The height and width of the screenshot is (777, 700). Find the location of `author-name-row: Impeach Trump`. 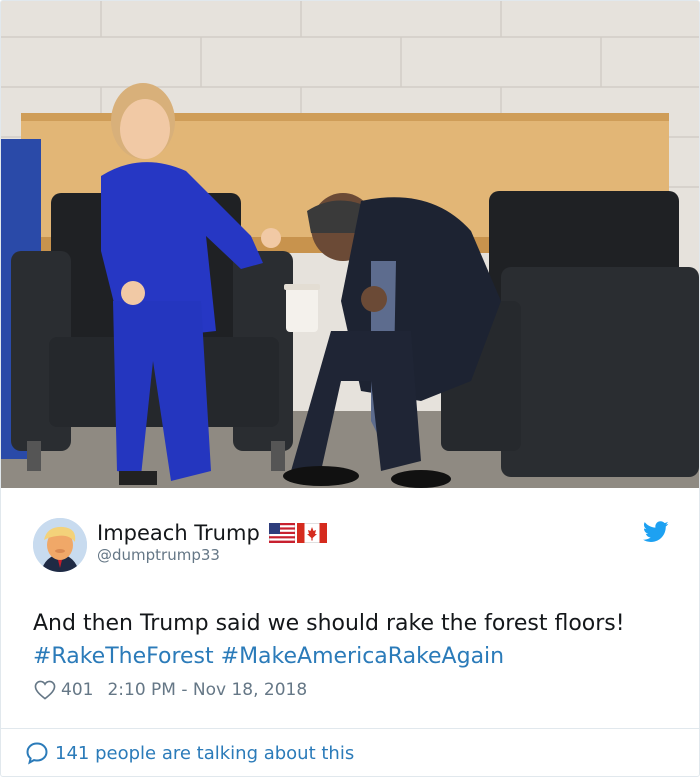

author-name-row: Impeach Trump is located at coordinates (212, 533).